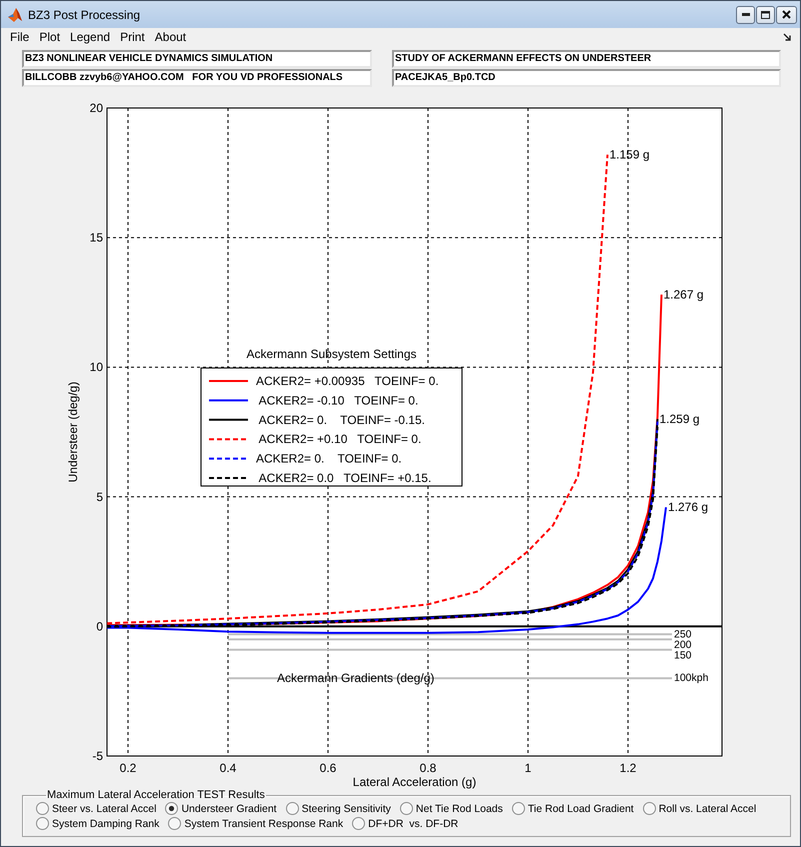 This screenshot has width=801, height=847. Describe the element at coordinates (683, 644) in the screenshot. I see `reference-label: 200` at that location.